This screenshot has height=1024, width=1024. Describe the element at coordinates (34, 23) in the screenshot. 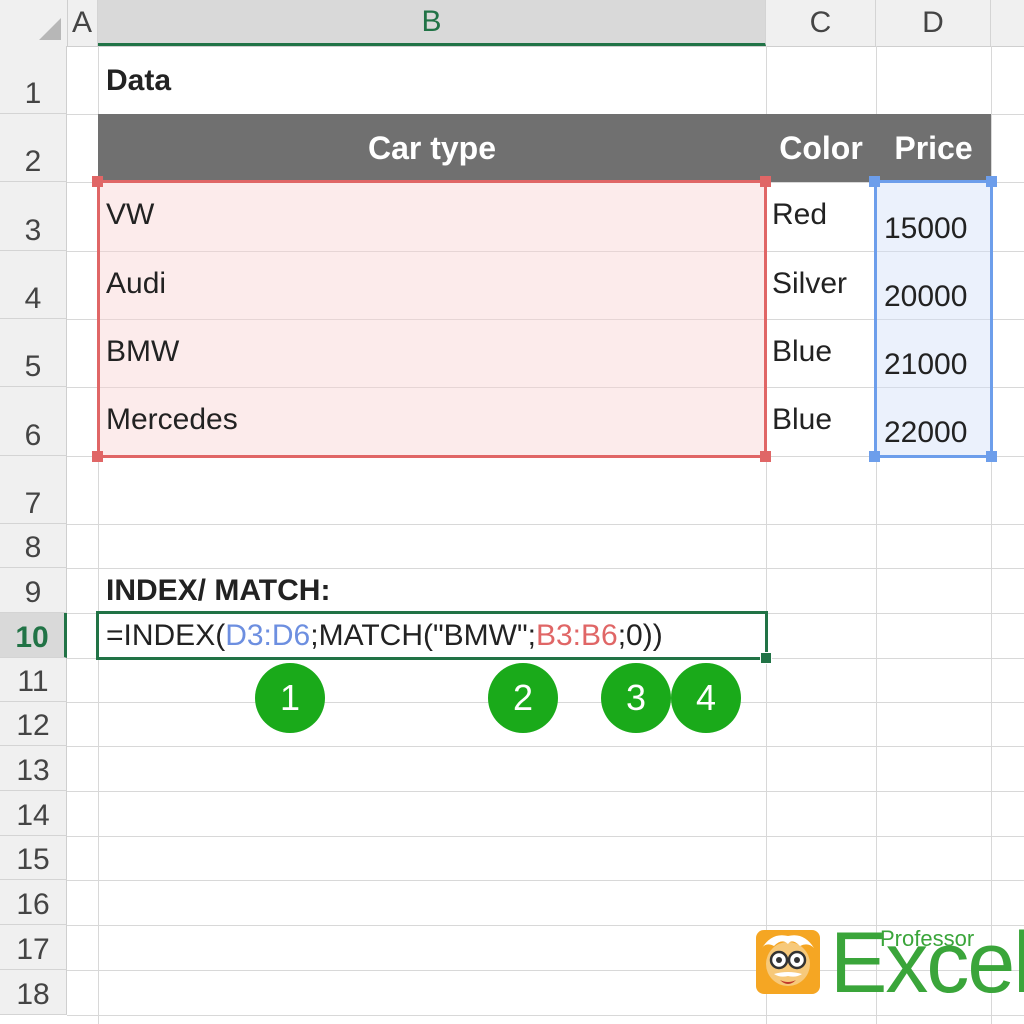

I see `select-all-corner` at that location.